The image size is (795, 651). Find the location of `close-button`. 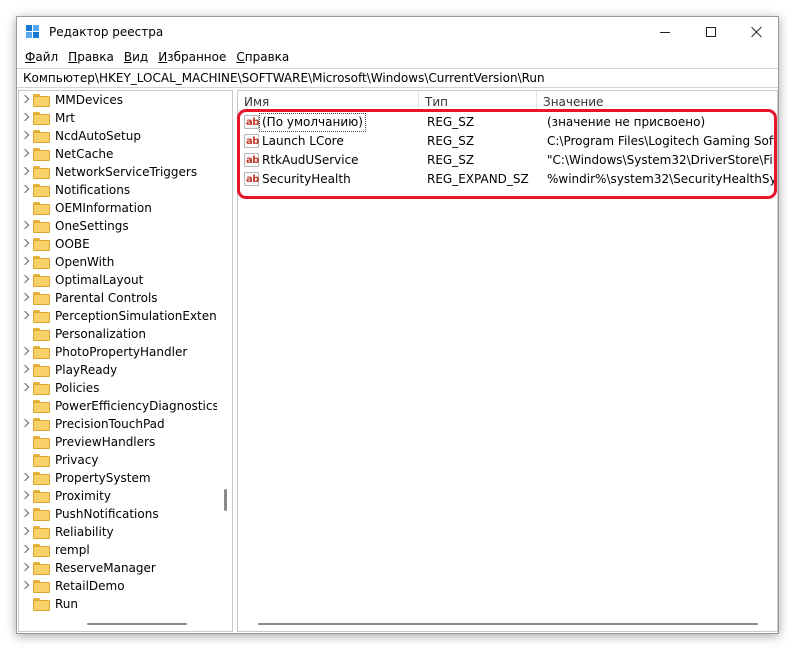

close-button is located at coordinates (756, 32).